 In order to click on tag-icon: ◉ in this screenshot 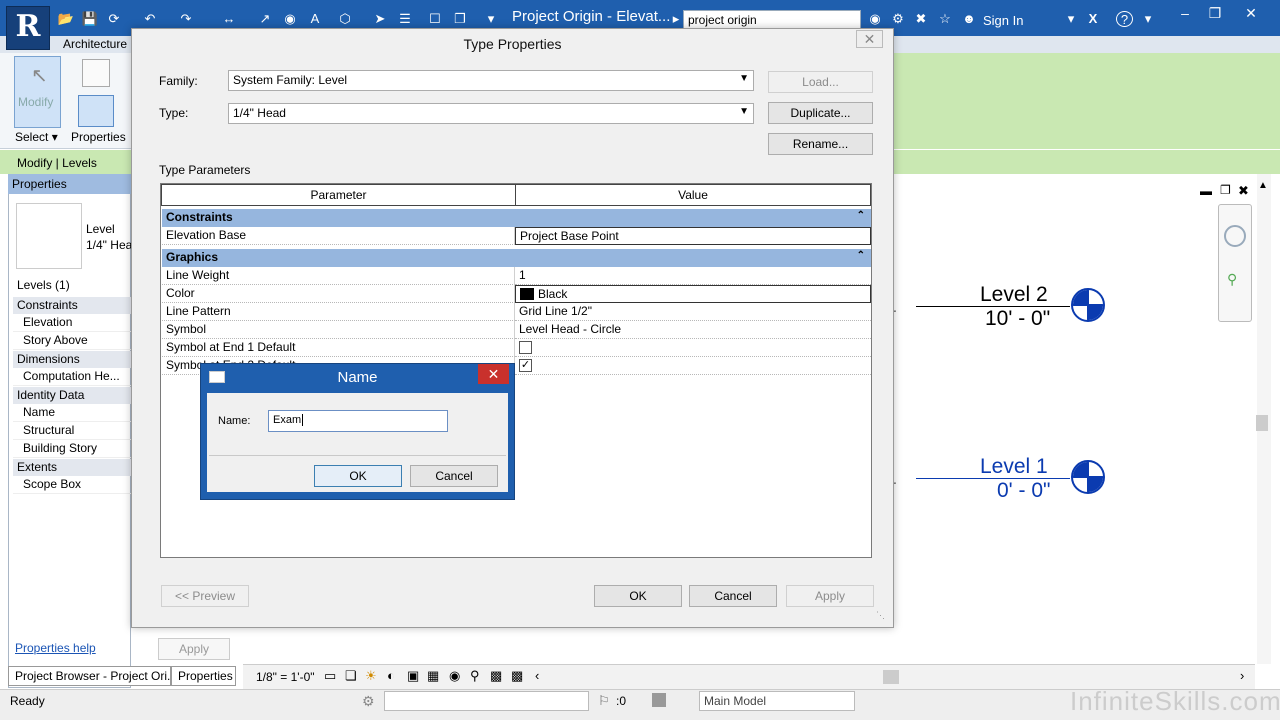, I will do `click(290, 19)`.